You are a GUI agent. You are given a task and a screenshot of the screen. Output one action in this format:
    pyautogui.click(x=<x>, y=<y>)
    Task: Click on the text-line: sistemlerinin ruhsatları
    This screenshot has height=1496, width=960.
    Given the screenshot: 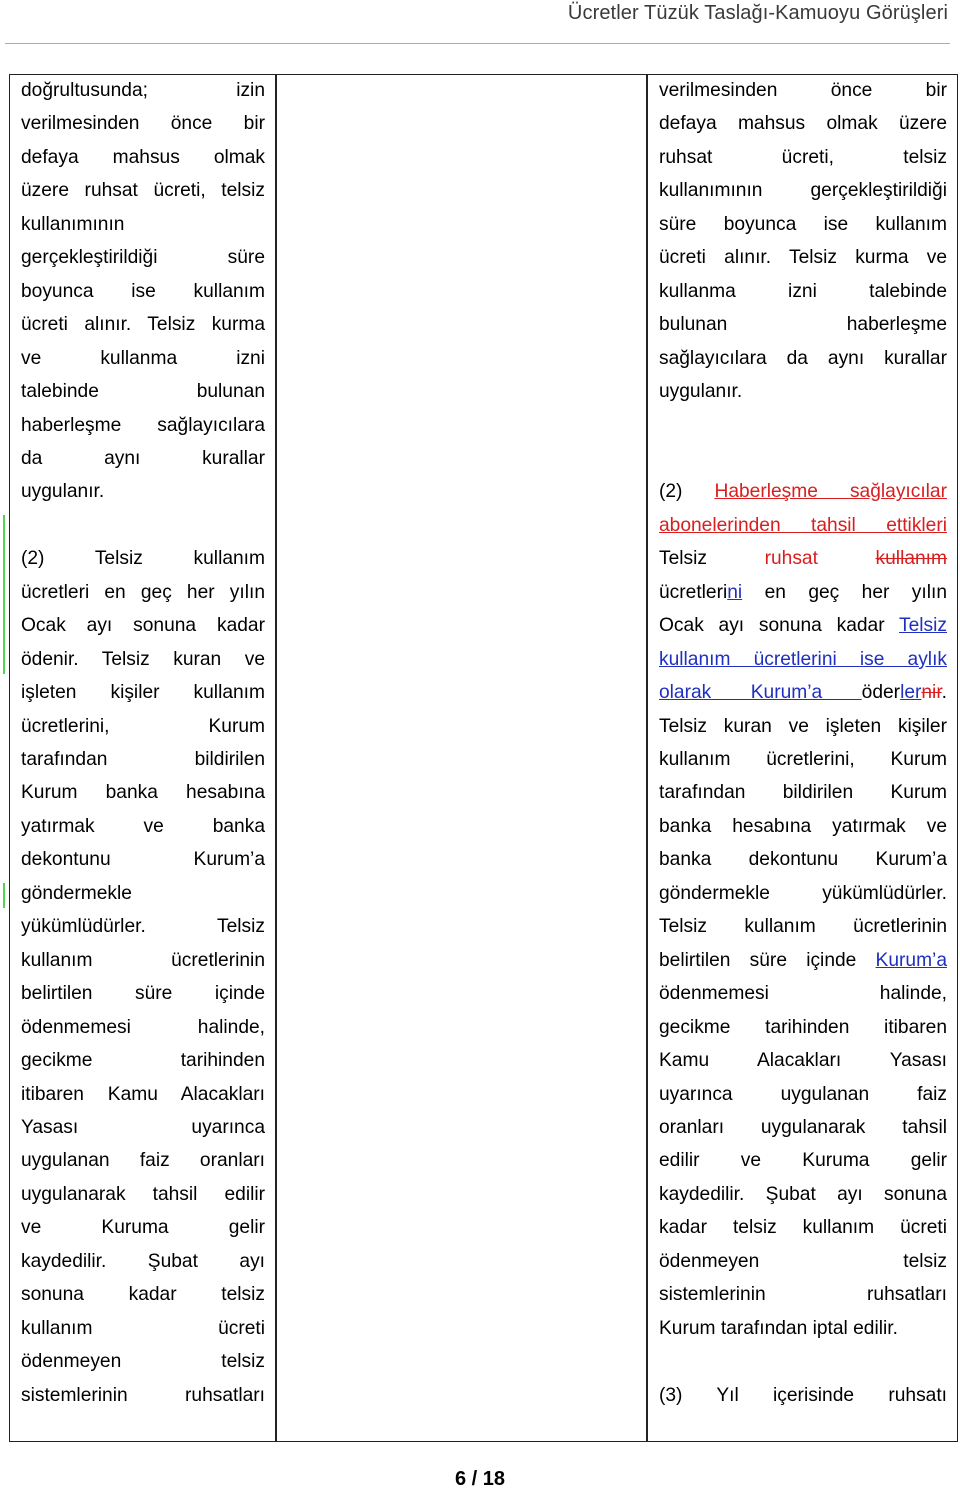 What is the action you would take?
    pyautogui.click(x=143, y=1395)
    